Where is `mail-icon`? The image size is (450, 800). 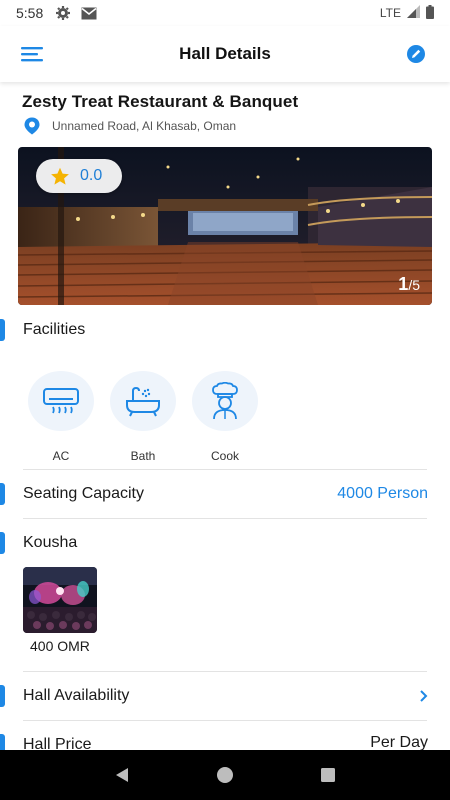
mail-icon is located at coordinates (89, 13).